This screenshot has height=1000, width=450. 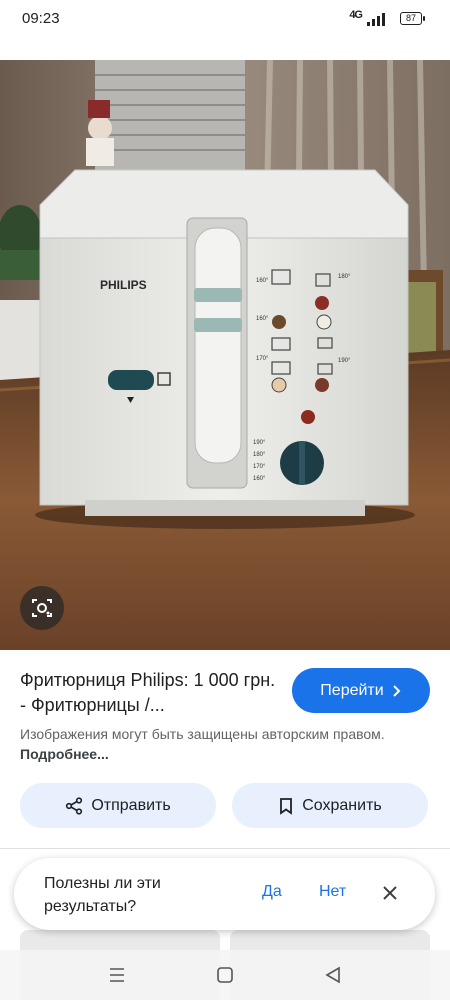 What do you see at coordinates (259, 479) in the screenshot?
I see `knob-temp-4: 160°` at bounding box center [259, 479].